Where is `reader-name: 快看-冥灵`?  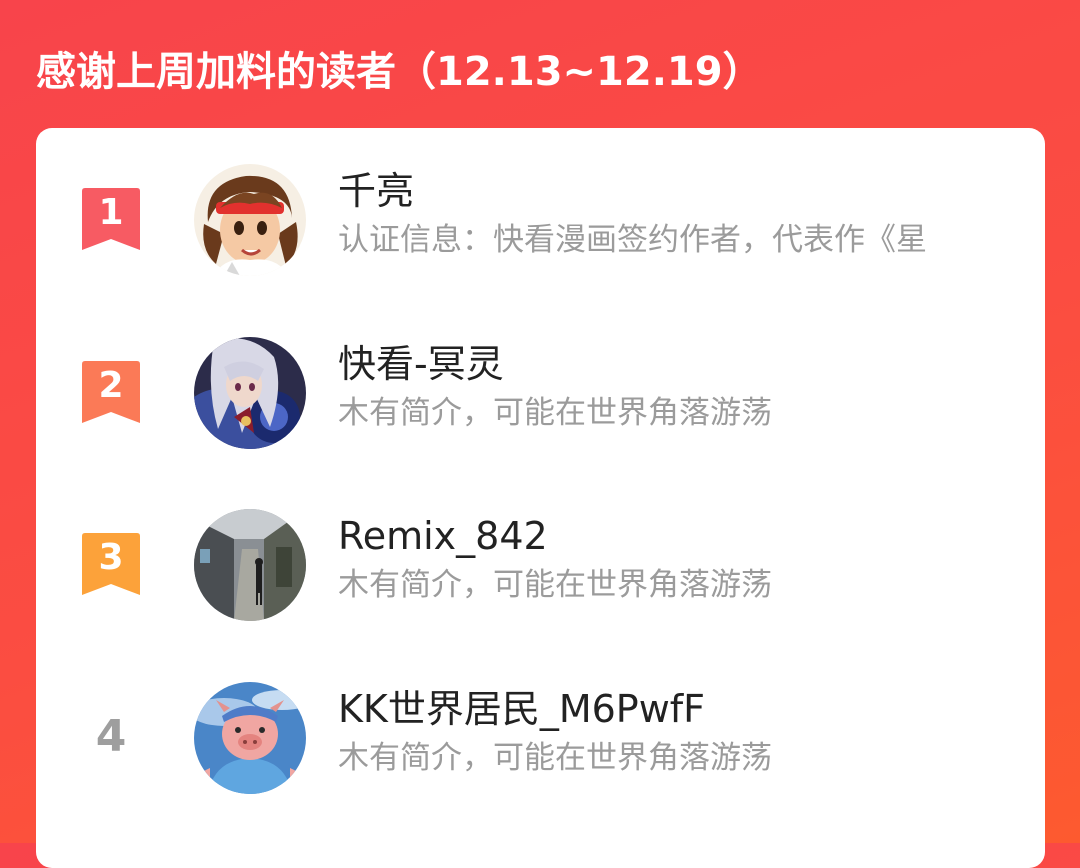 reader-name: 快看-冥灵 is located at coordinates (421, 364).